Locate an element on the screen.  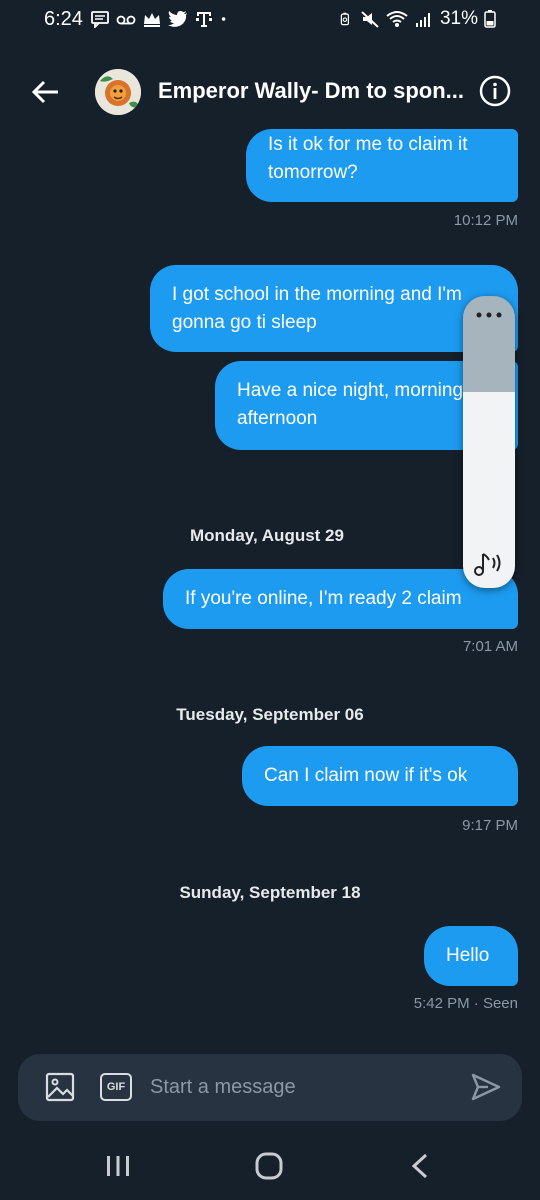
twitter-icon is located at coordinates (177, 19).